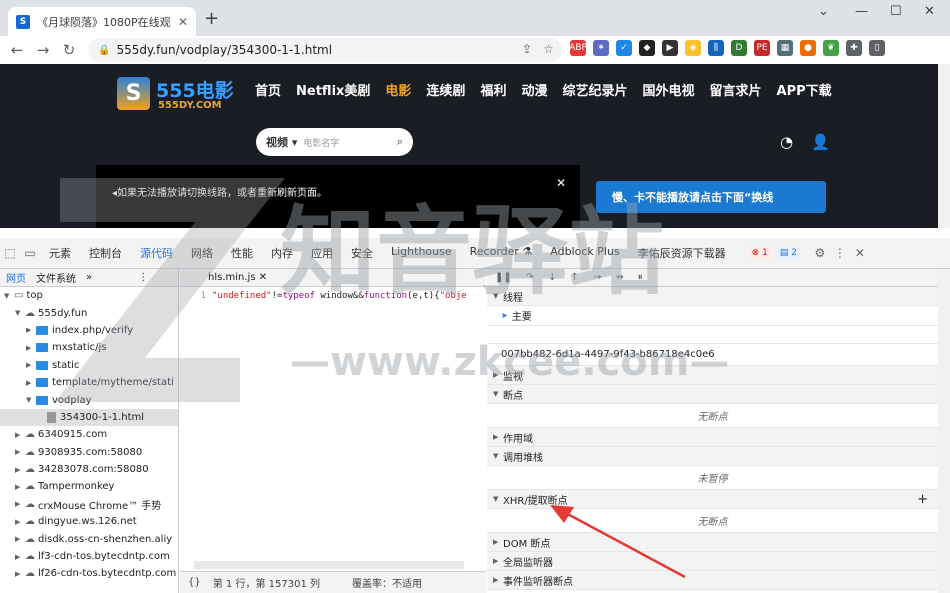  I want to click on feather-icon: ✶, so click(601, 48).